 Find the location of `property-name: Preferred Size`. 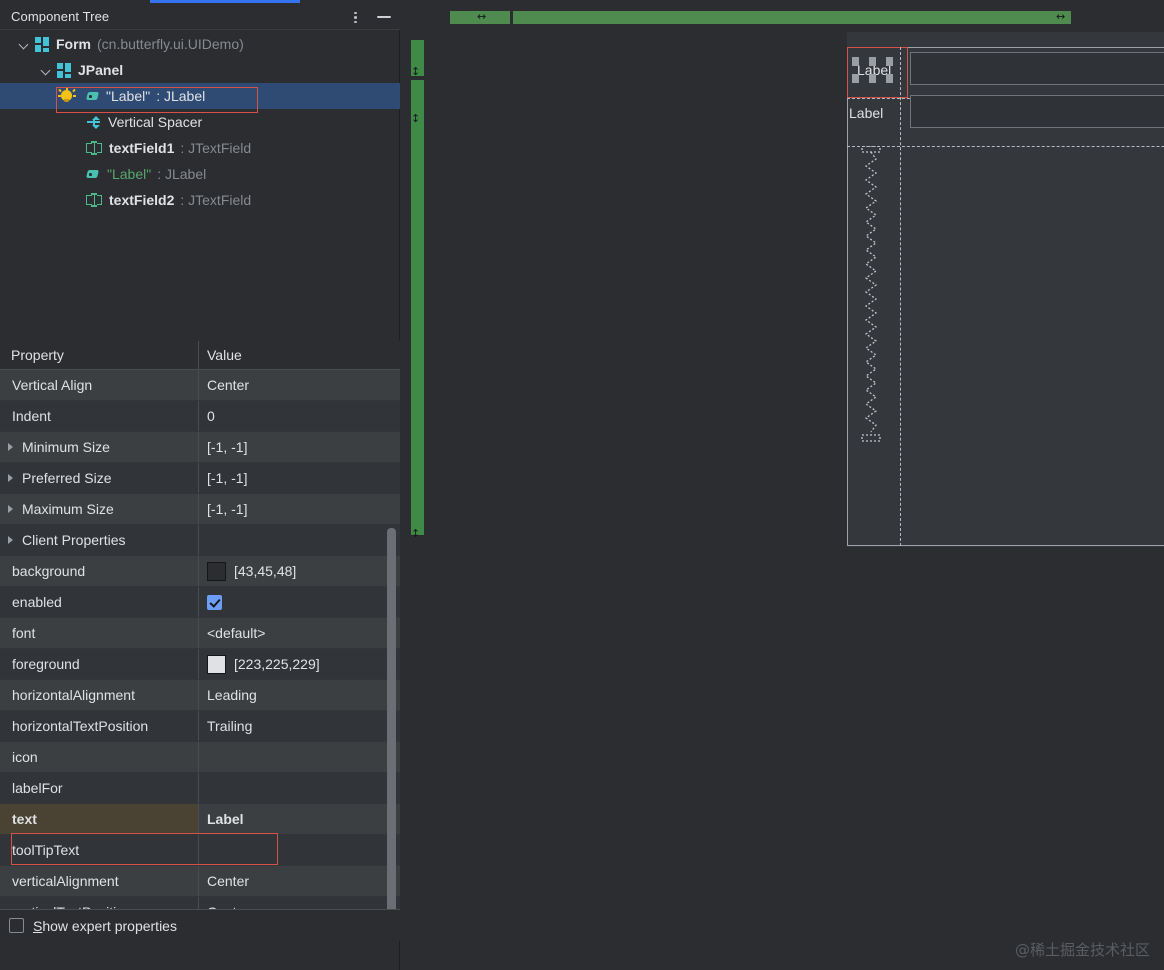

property-name: Preferred Size is located at coordinates (67, 478).